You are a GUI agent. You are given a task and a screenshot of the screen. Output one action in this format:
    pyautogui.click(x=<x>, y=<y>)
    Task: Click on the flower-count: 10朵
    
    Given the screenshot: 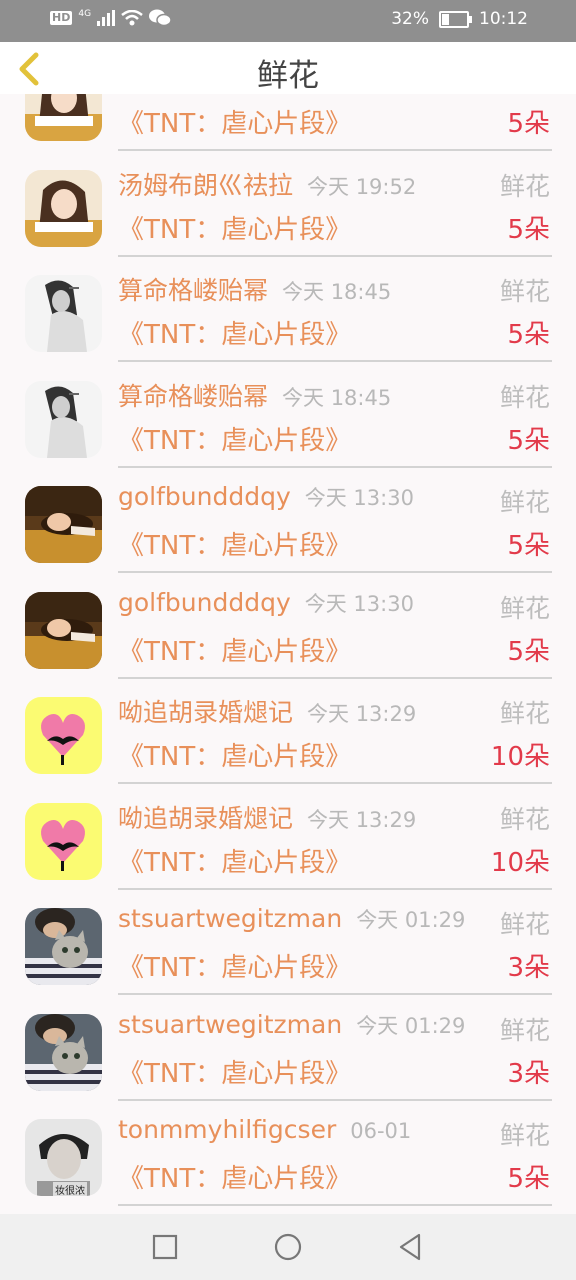 What is the action you would take?
    pyautogui.click(x=520, y=757)
    